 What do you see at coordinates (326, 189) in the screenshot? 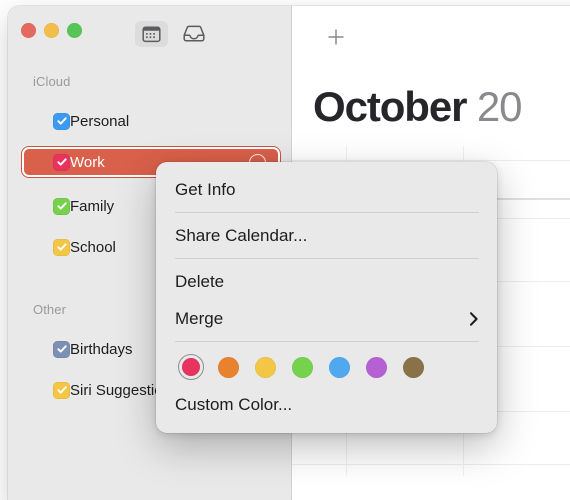
I see `menu-item-get-info: Get Info` at bounding box center [326, 189].